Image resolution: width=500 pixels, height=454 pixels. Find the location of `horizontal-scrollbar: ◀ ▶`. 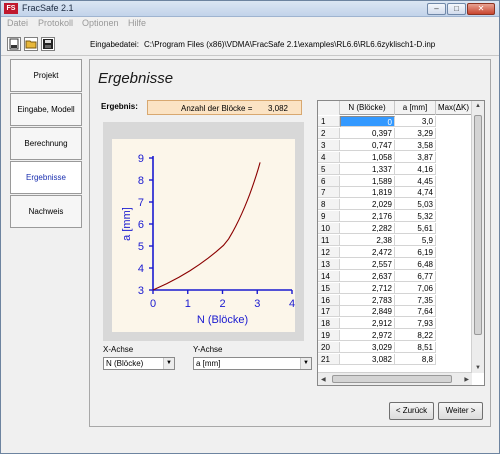

horizontal-scrollbar: ◀ ▶ is located at coordinates (395, 378).